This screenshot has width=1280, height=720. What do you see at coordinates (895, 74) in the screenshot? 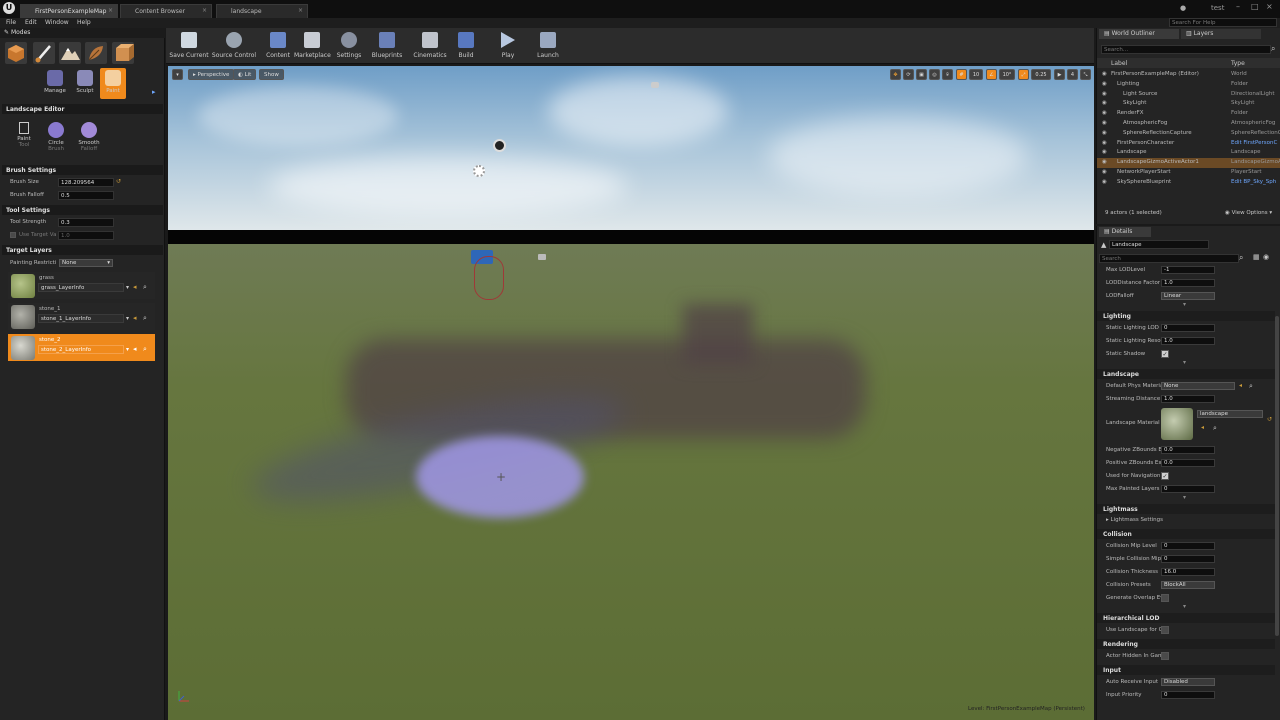
I see `translate-icon: ✥` at bounding box center [895, 74].